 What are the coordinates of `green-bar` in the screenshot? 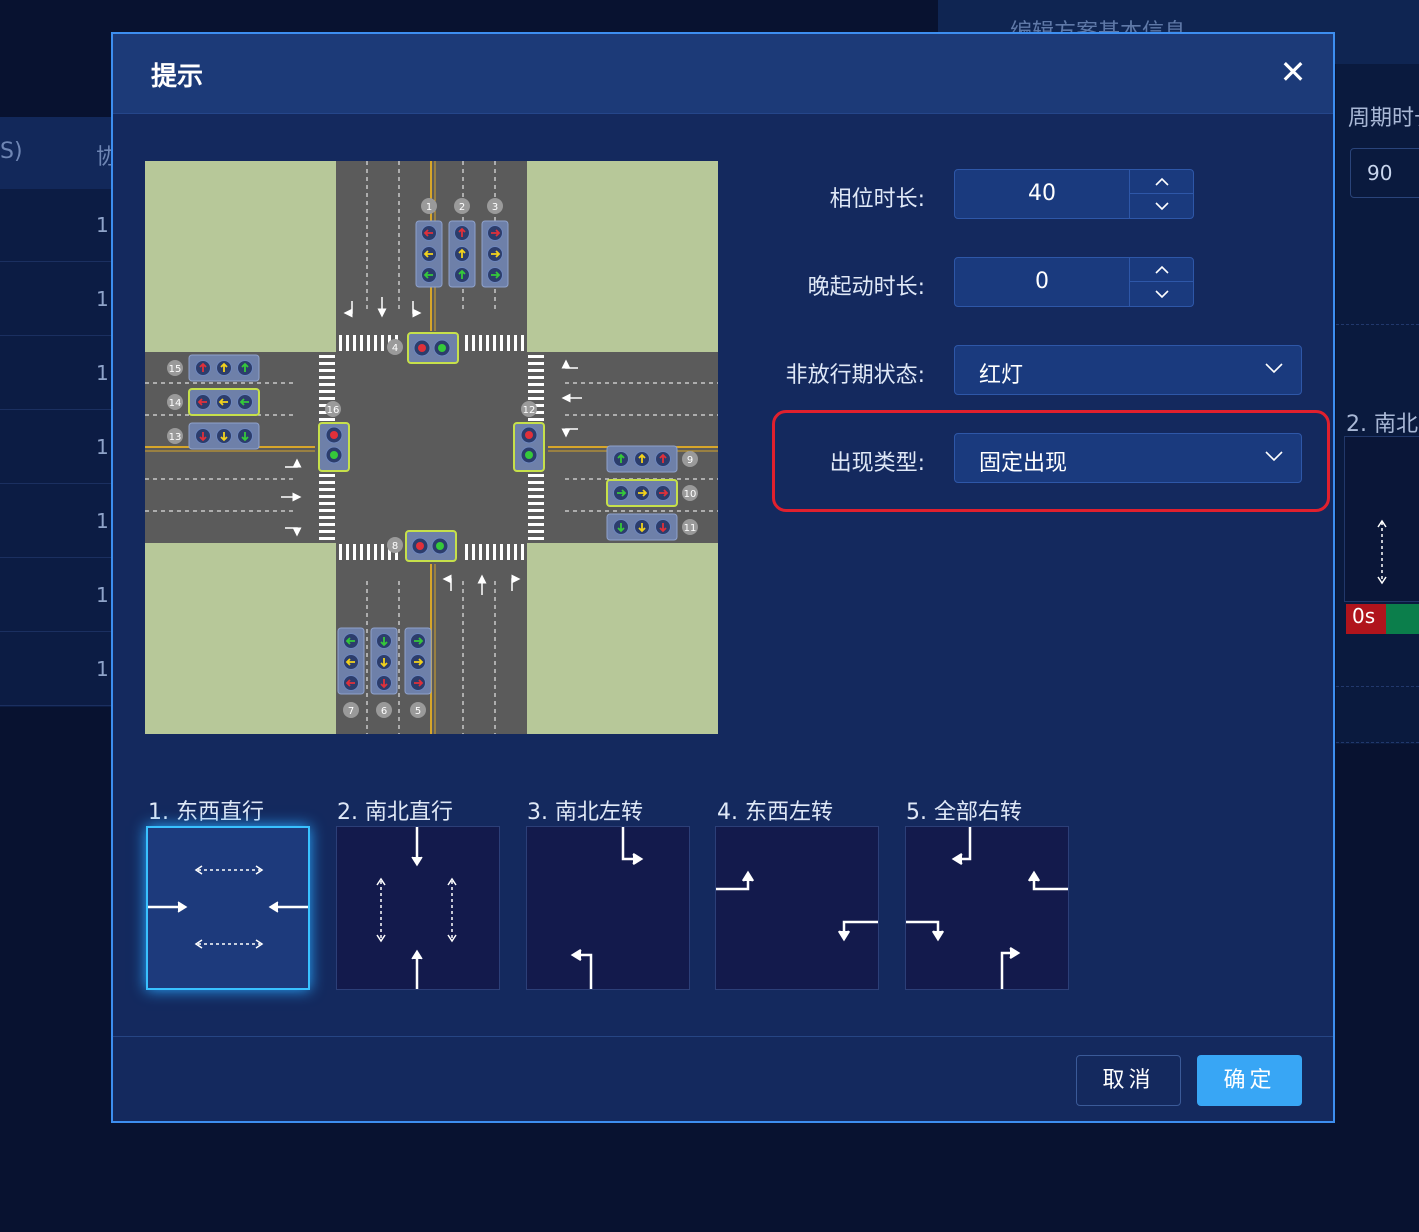 It's located at (1402, 619).